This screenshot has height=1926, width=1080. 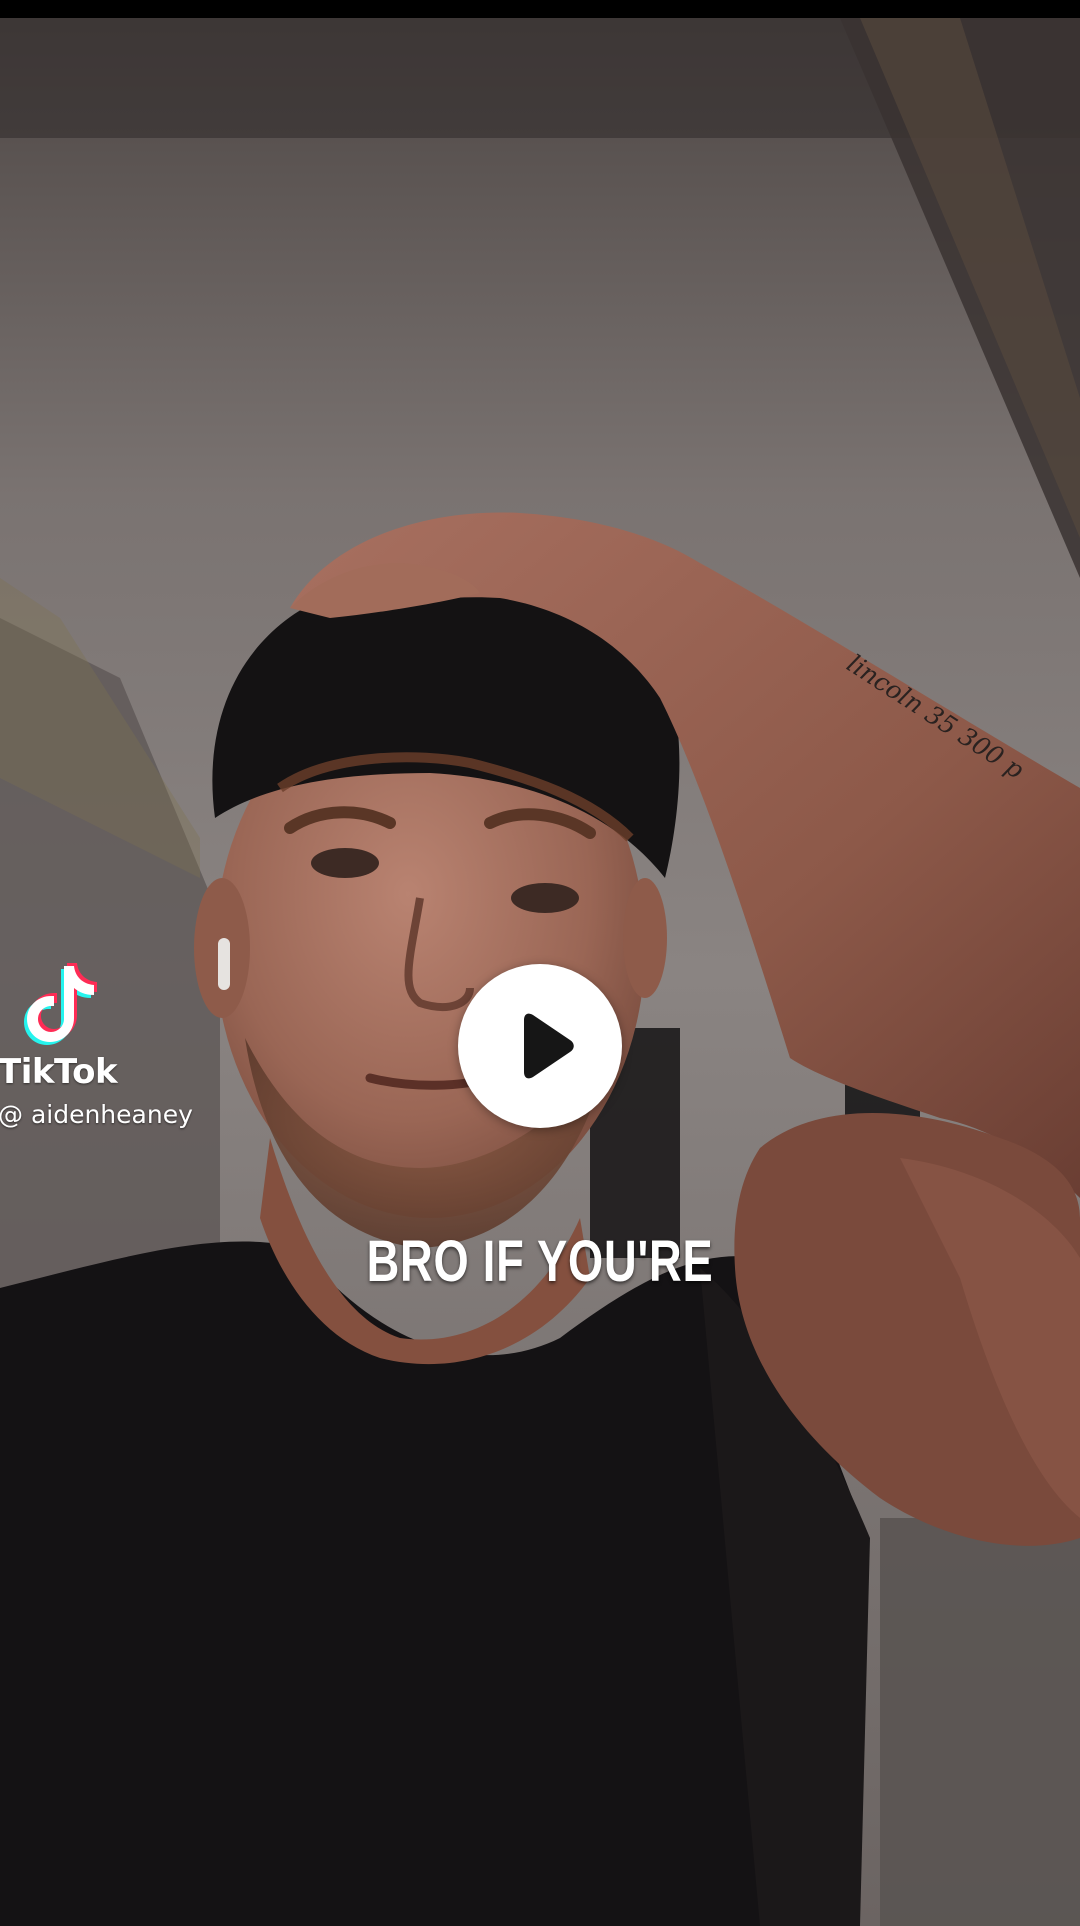 What do you see at coordinates (115, 1048) in the screenshot?
I see `tiktok-watermark: TikTok @ aidenheaney` at bounding box center [115, 1048].